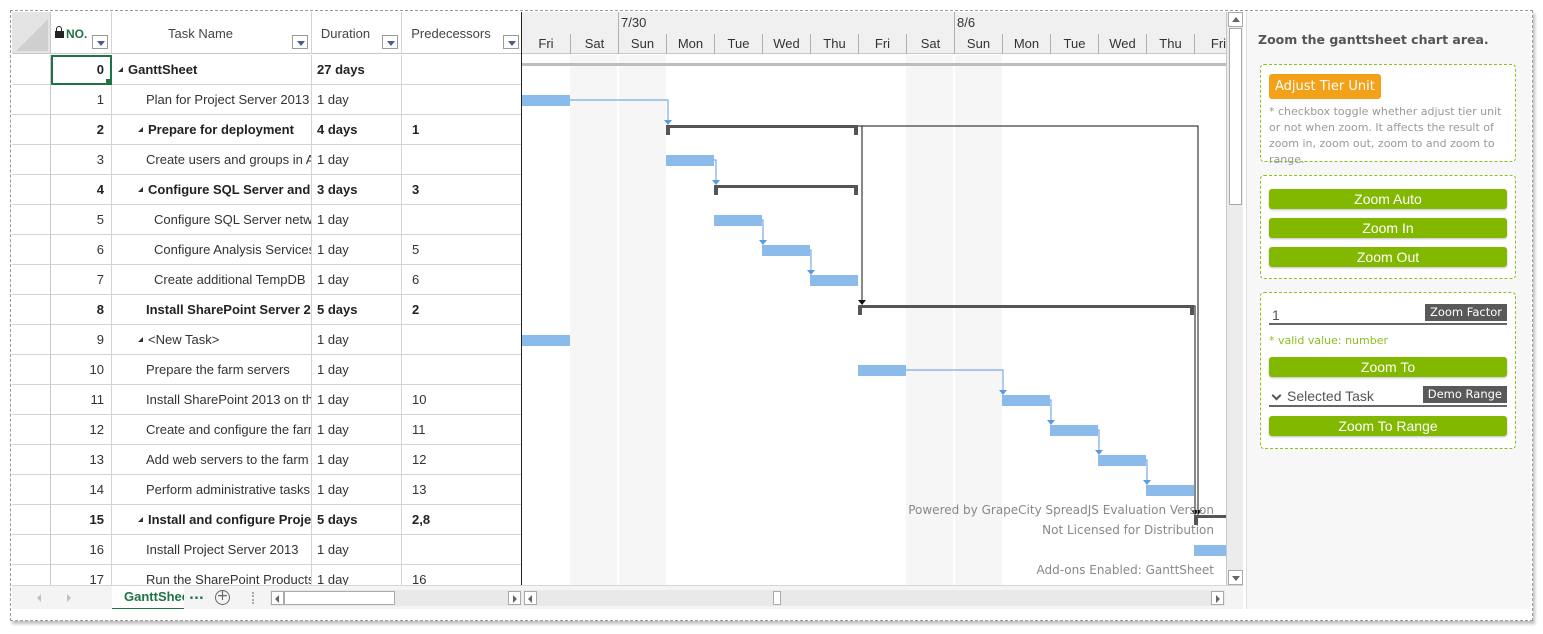 The width and height of the screenshot is (1543, 634). I want to click on table-row: 0 GanttSheet 27 days, so click(267, 70).